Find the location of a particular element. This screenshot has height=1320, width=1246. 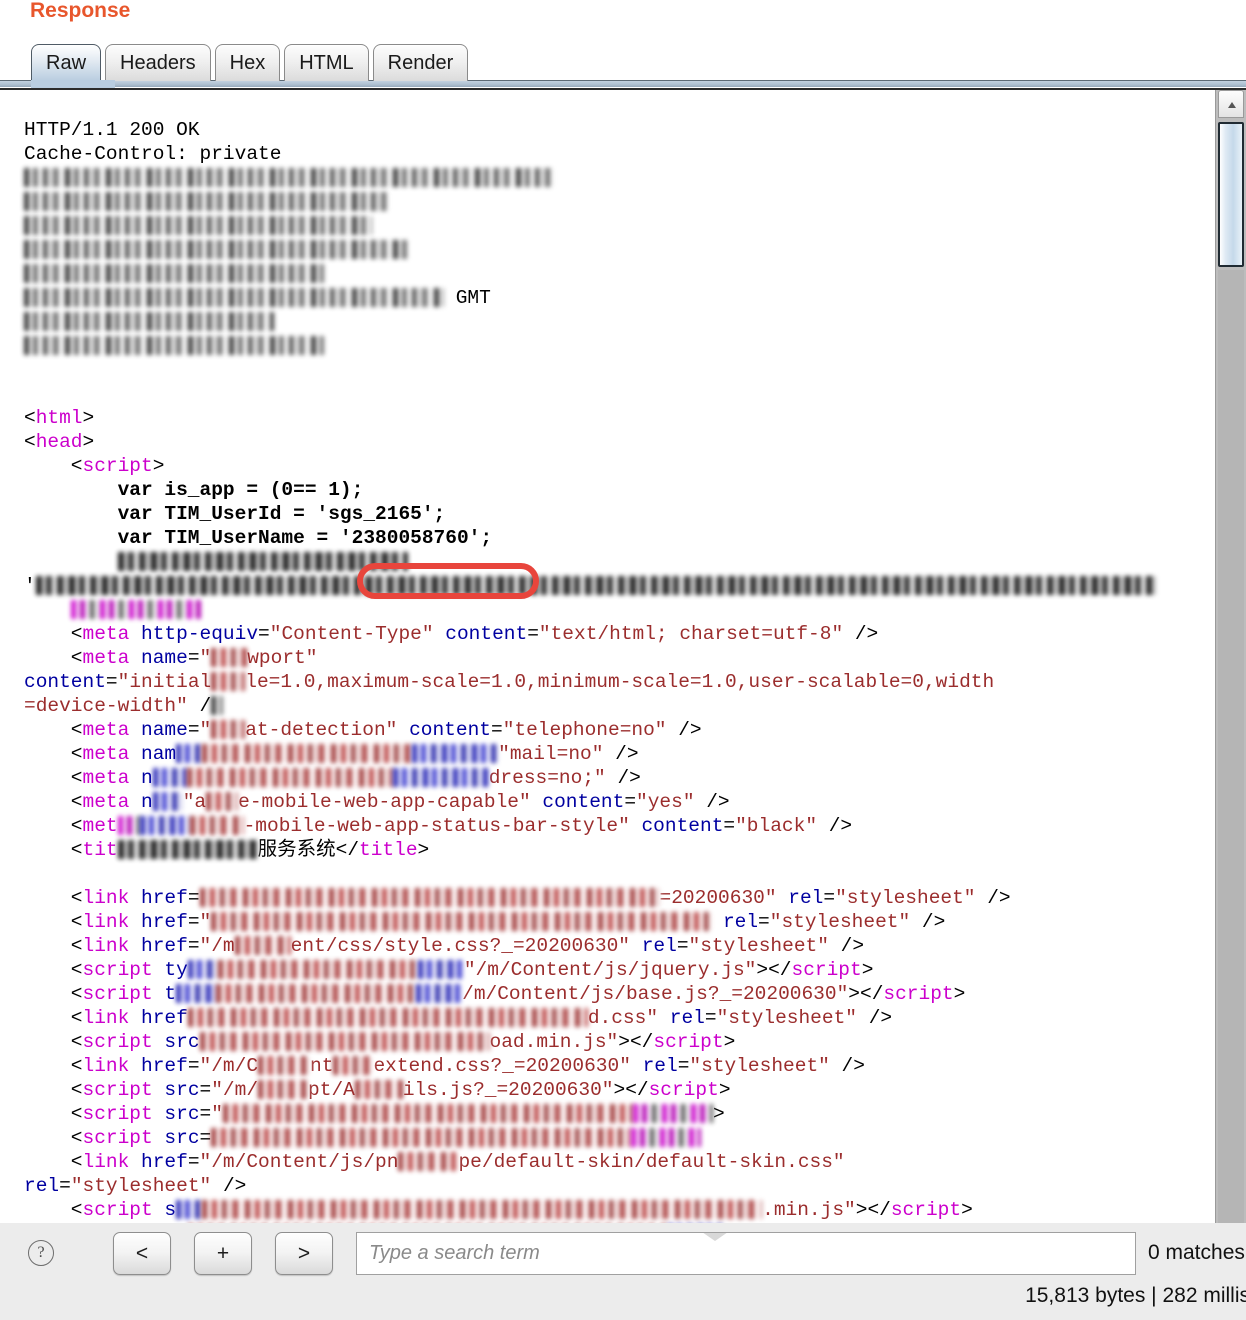

code-token: s is located at coordinates (170, 1209).